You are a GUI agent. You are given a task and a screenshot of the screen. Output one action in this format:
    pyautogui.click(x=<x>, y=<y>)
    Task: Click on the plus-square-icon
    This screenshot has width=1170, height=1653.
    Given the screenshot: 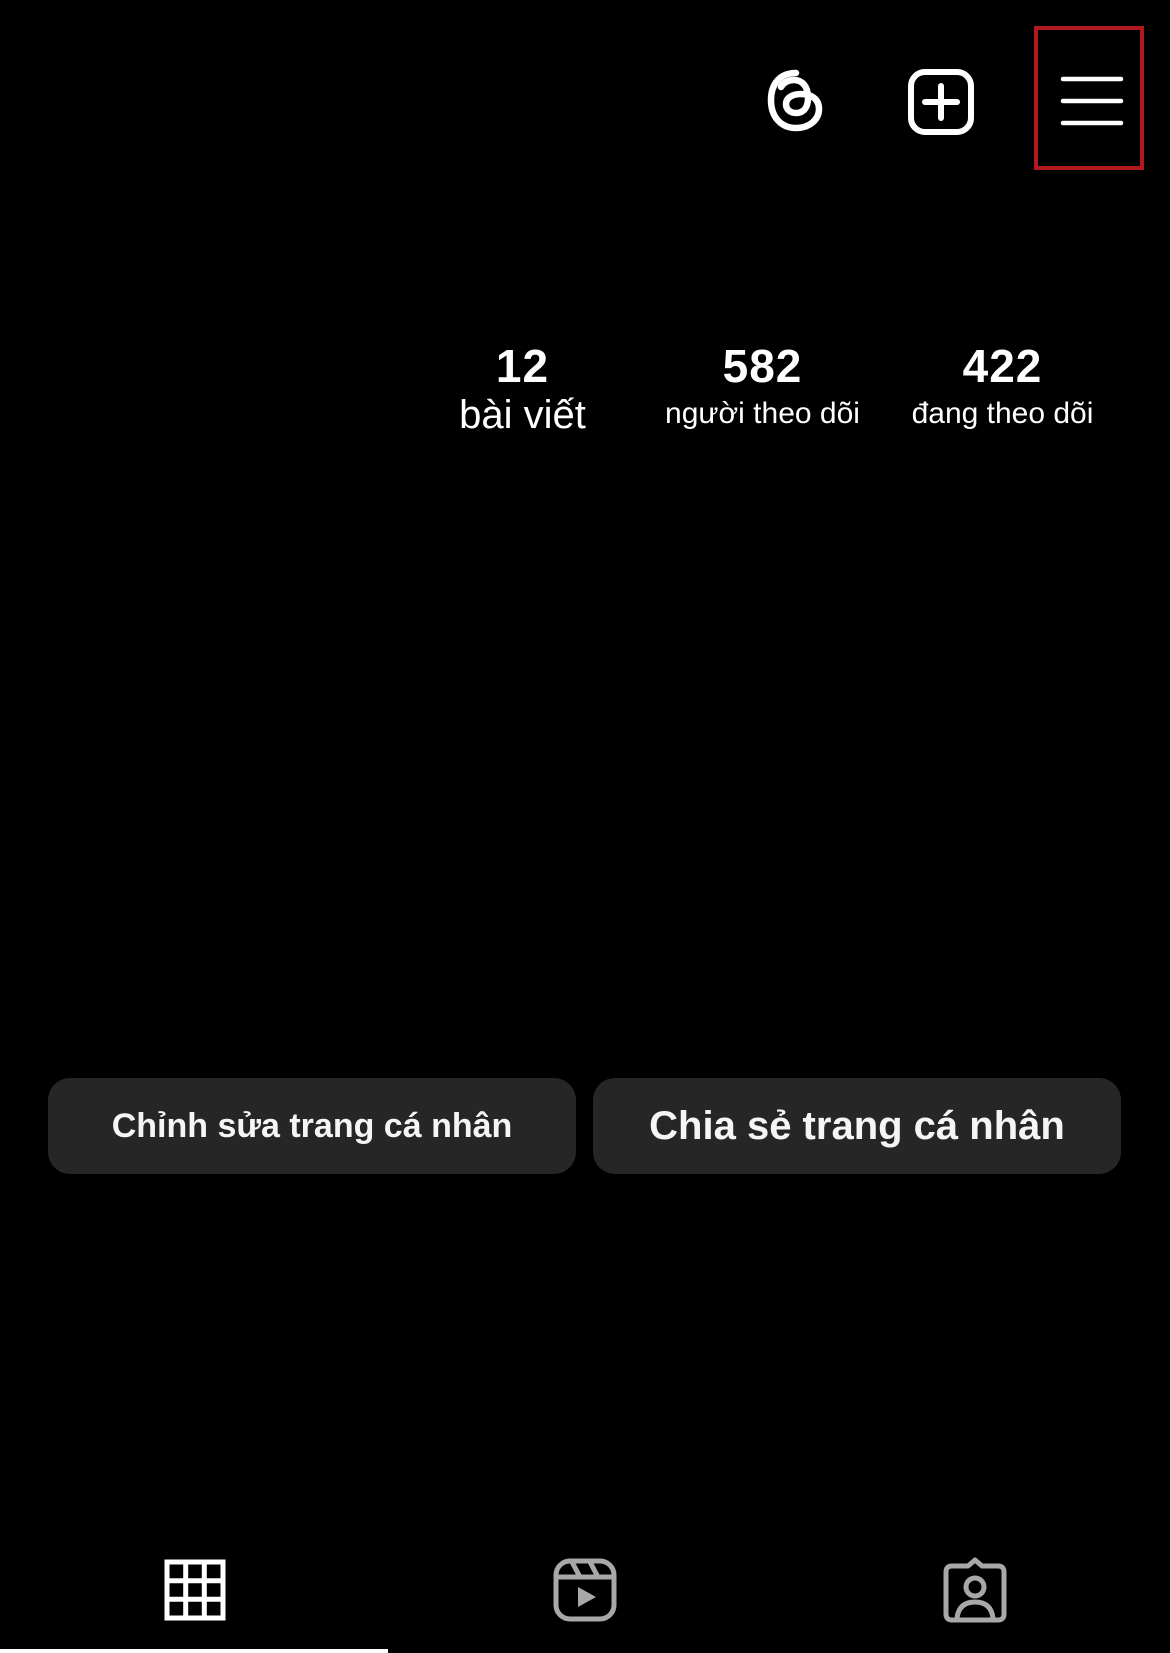 What is the action you would take?
    pyautogui.click(x=941, y=102)
    